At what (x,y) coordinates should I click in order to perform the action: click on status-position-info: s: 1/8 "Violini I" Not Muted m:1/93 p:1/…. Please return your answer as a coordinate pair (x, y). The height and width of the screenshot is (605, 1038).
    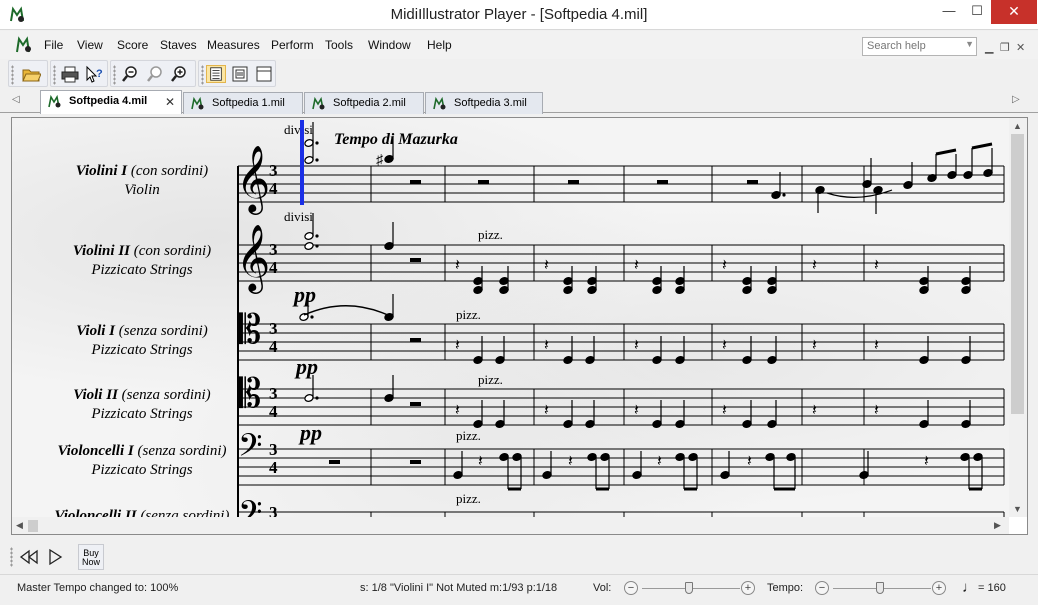
    Looking at the image, I should click on (459, 588).